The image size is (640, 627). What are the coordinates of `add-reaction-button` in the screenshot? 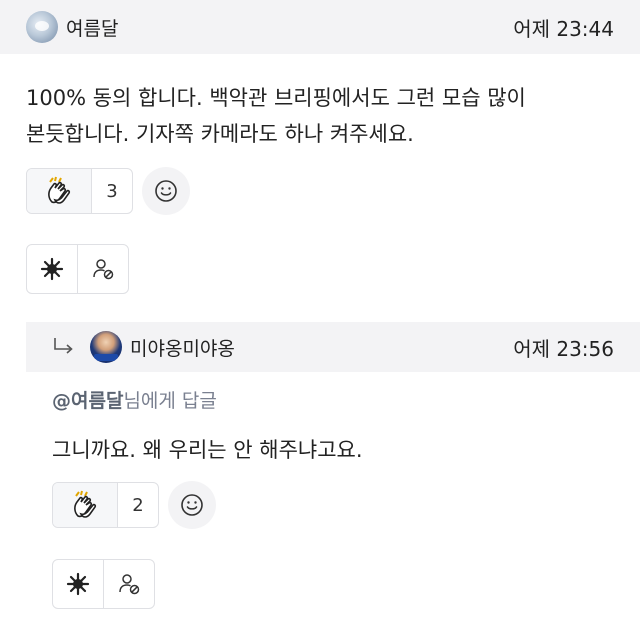 It's located at (166, 191).